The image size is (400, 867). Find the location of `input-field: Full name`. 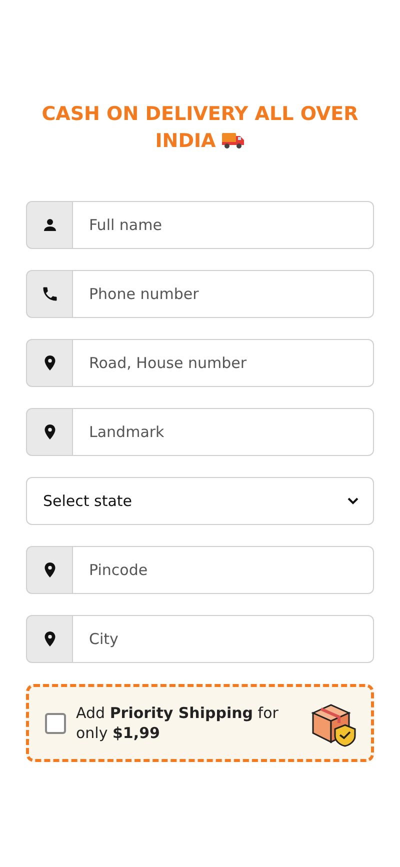

input-field: Full name is located at coordinates (223, 225).